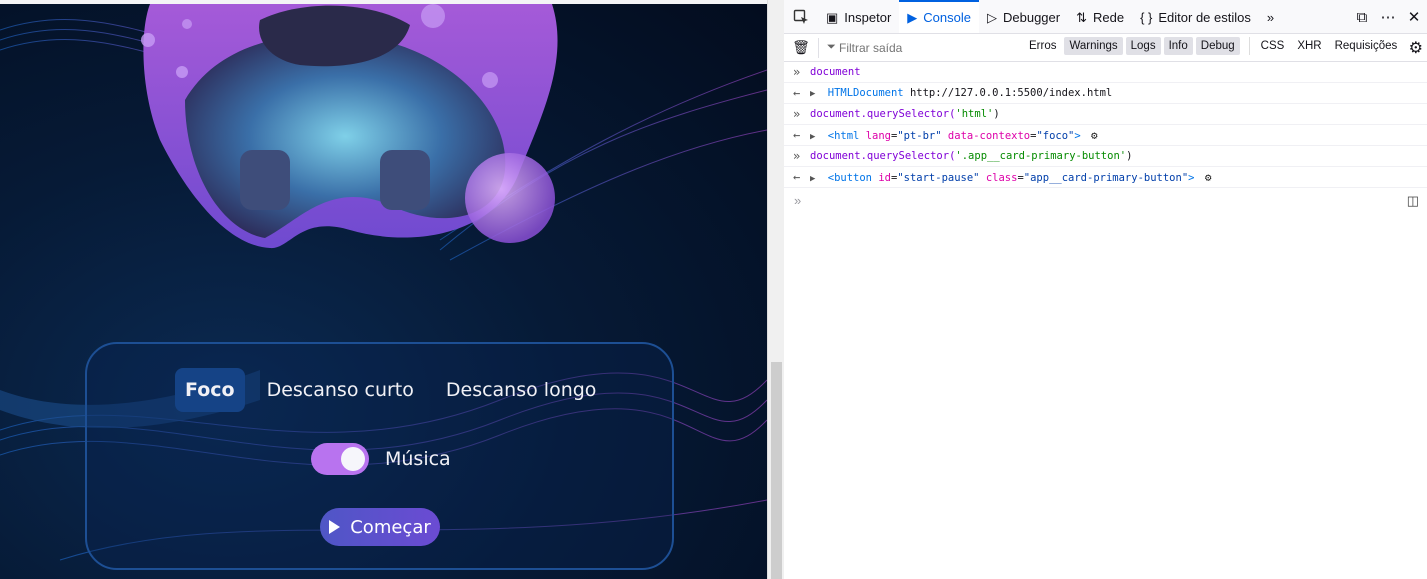 This screenshot has width=1427, height=579. I want to click on filter-requests: Requisições, so click(1366, 46).